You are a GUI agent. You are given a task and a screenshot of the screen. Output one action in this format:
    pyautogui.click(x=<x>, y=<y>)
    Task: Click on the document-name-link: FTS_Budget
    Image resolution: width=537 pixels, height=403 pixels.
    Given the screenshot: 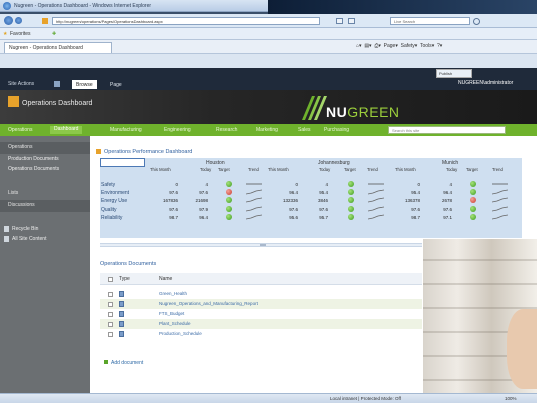 What is the action you would take?
    pyautogui.click(x=171, y=313)
    